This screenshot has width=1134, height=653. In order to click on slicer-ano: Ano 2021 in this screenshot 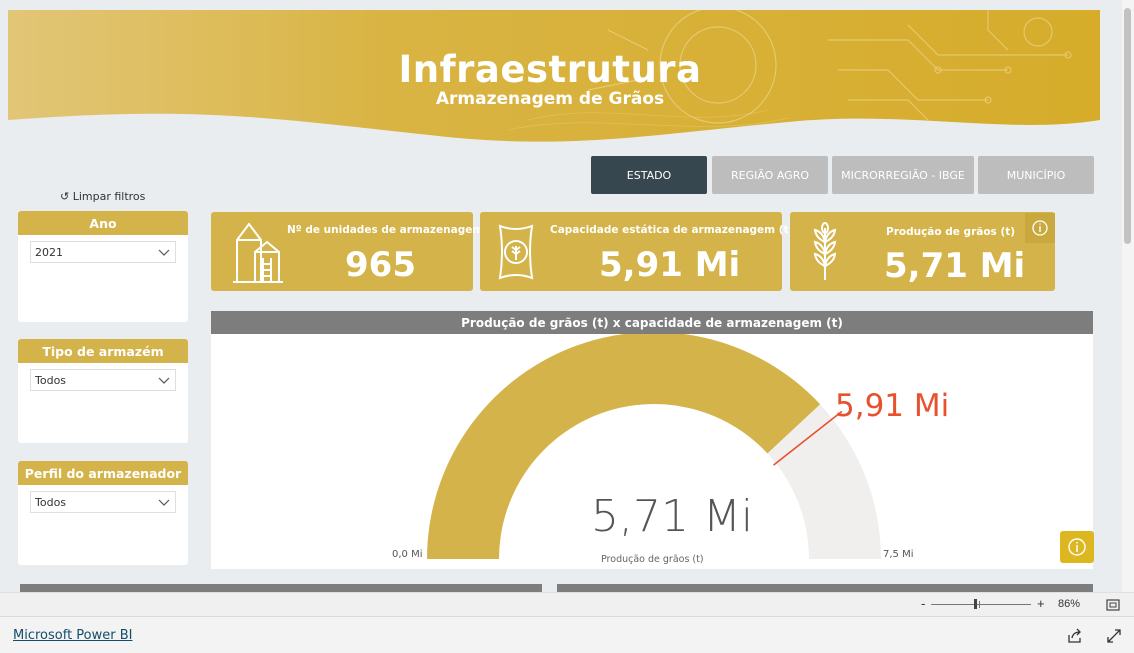, I will do `click(103, 266)`.